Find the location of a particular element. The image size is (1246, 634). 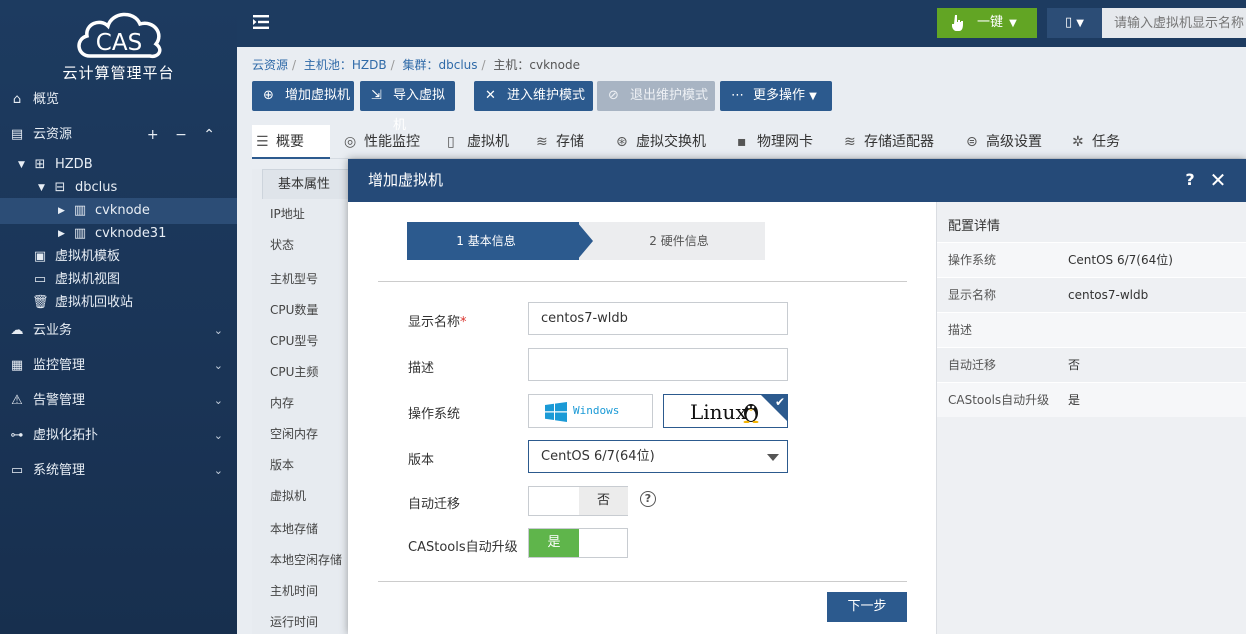

auto-migrate-toggle: 否 is located at coordinates (578, 501).